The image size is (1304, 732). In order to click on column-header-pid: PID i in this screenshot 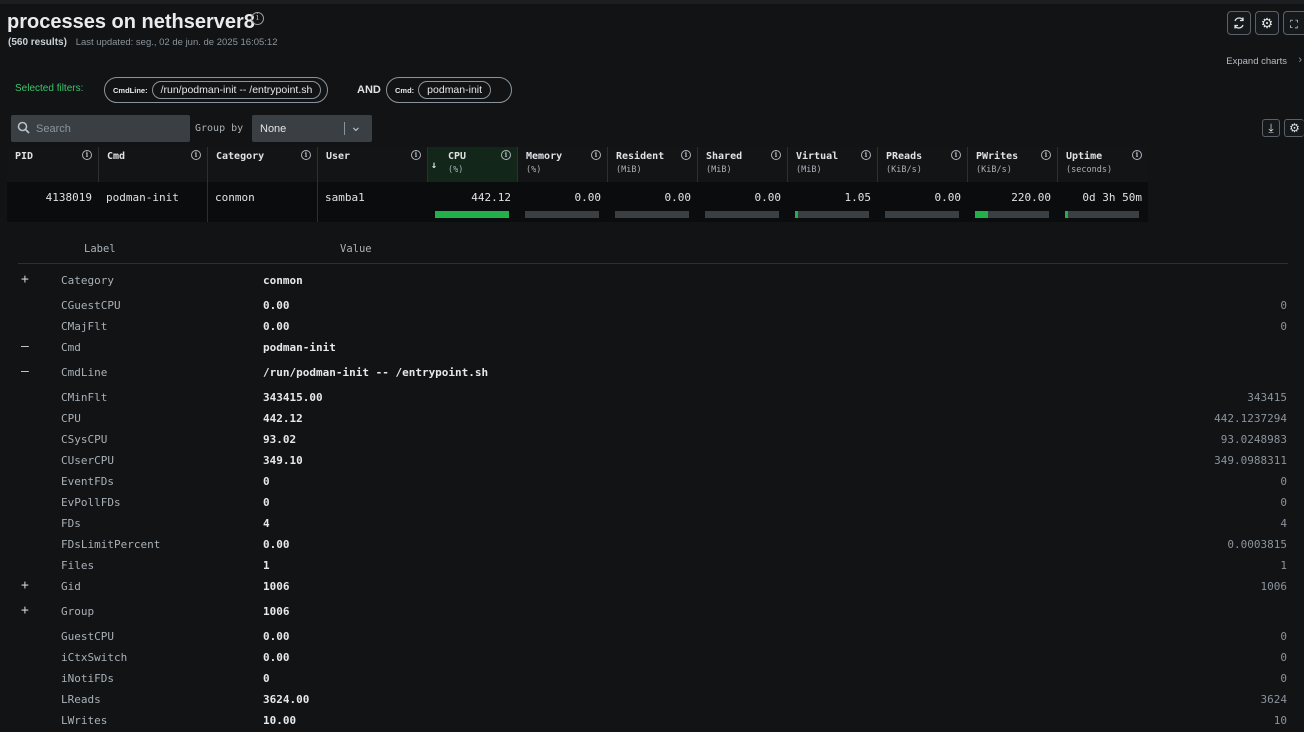, I will do `click(52, 164)`.